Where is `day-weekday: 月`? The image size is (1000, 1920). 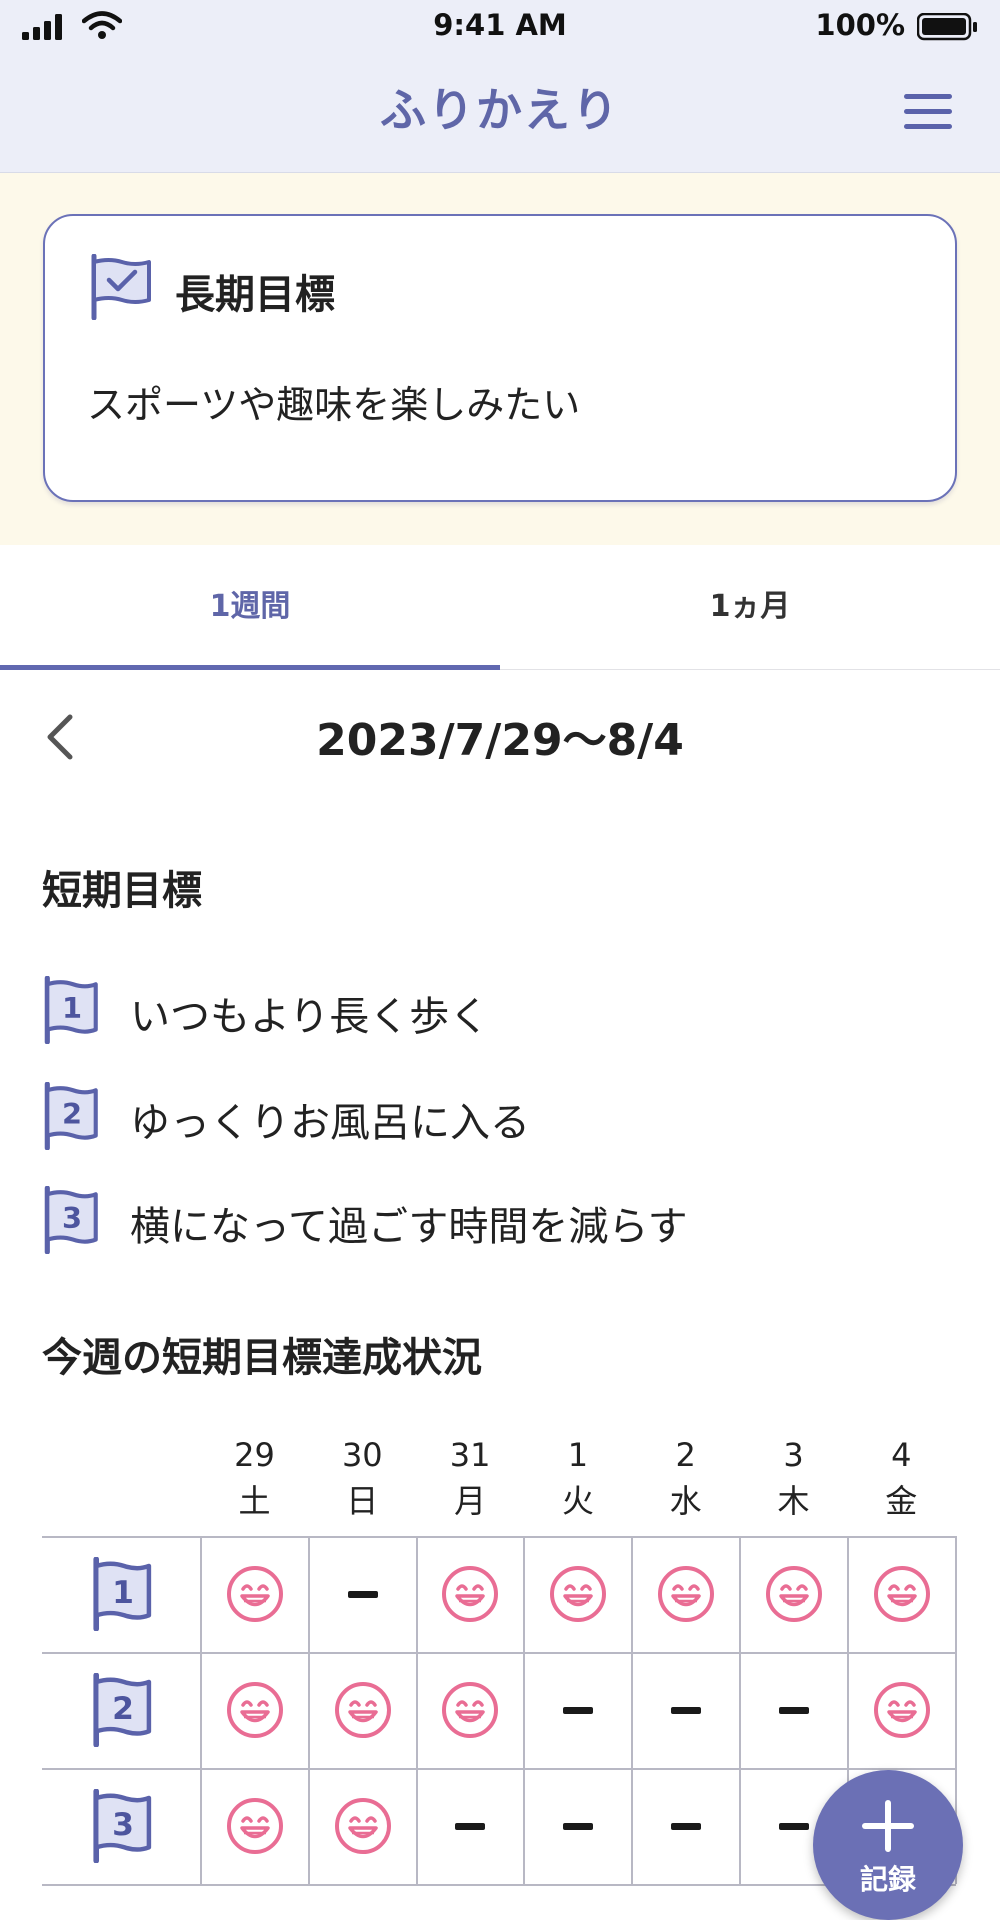
day-weekday: 月 is located at coordinates (470, 1501).